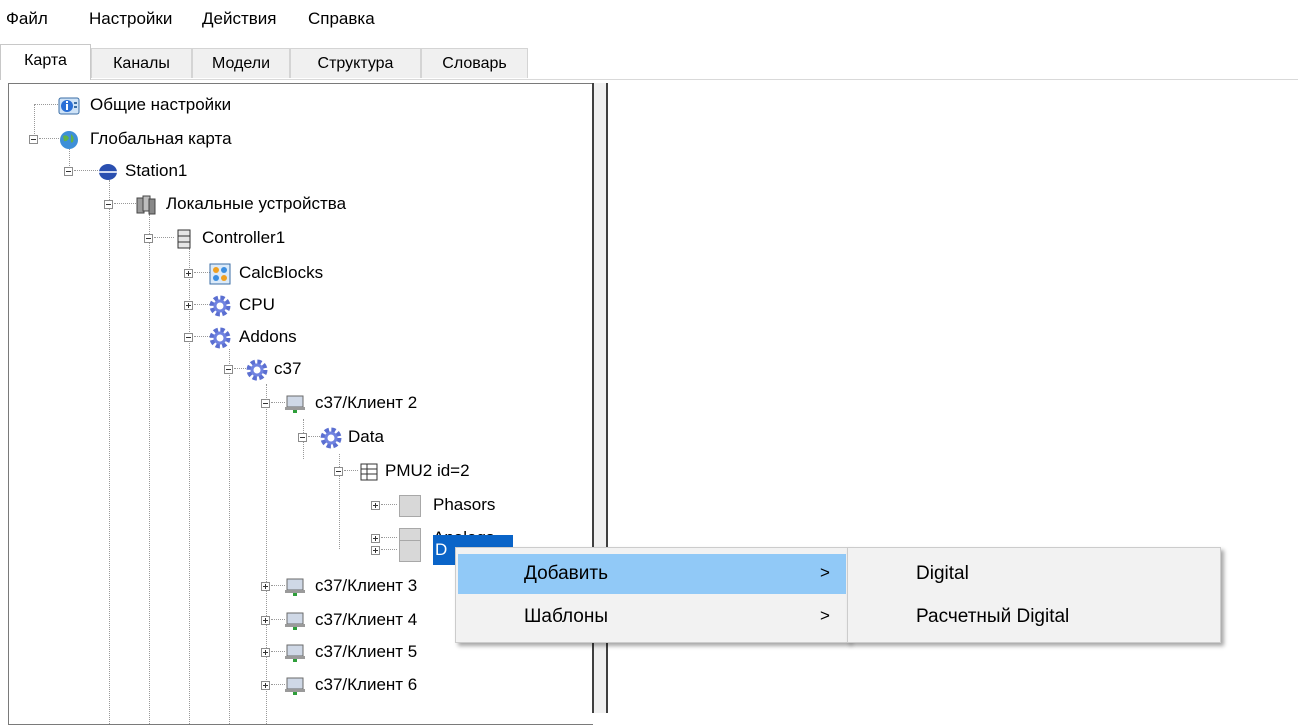 This screenshot has width=1298, height=725. Describe the element at coordinates (649, 18) in the screenshot. I see `menu-bar: Файл Настройки Действия Справка` at that location.